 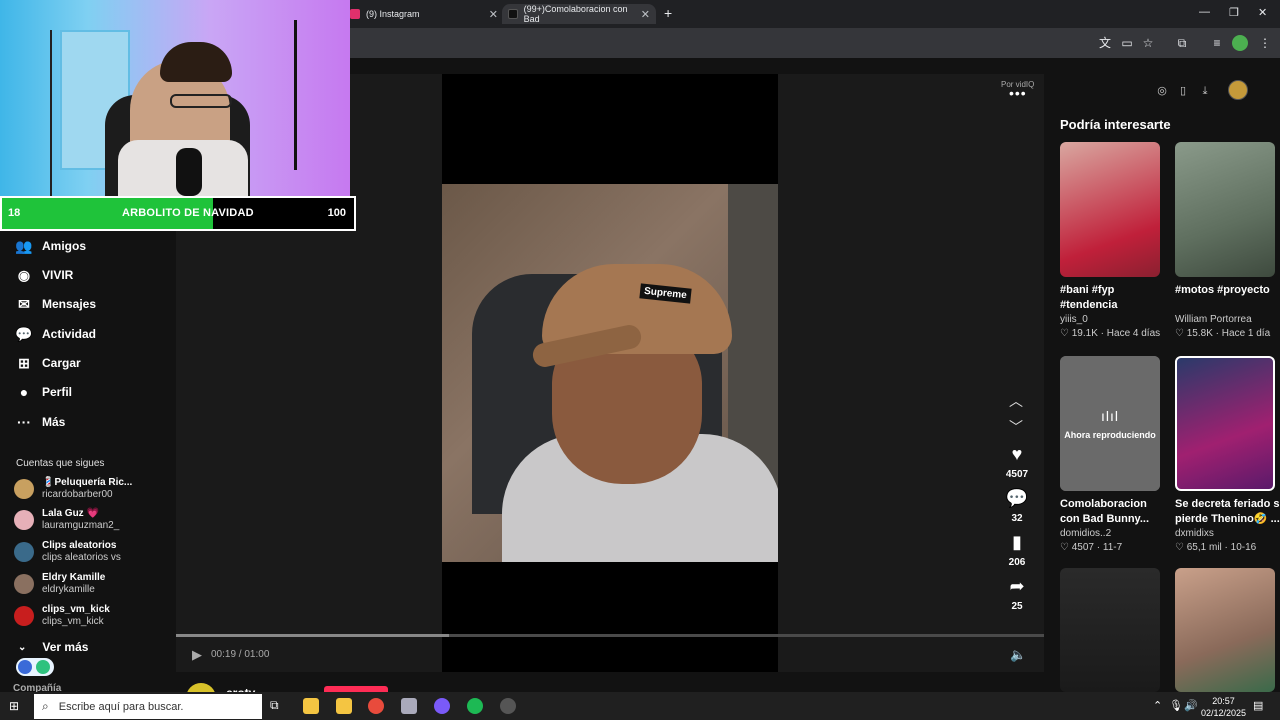 I want to click on card-title: #motos #proyecto, so click(x=1227, y=290).